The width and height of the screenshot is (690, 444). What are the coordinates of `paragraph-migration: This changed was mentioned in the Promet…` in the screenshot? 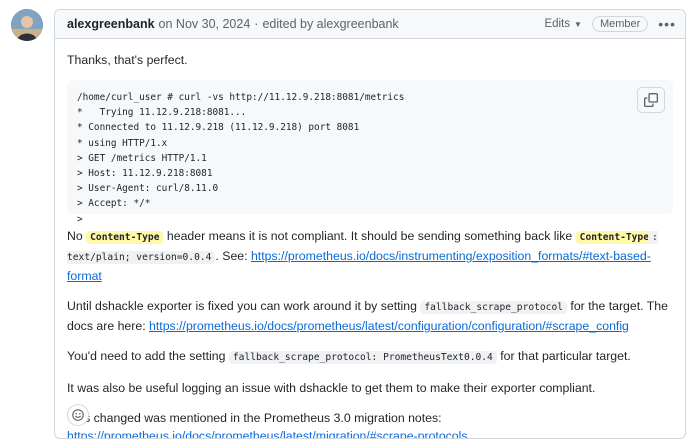 It's located at (370, 423).